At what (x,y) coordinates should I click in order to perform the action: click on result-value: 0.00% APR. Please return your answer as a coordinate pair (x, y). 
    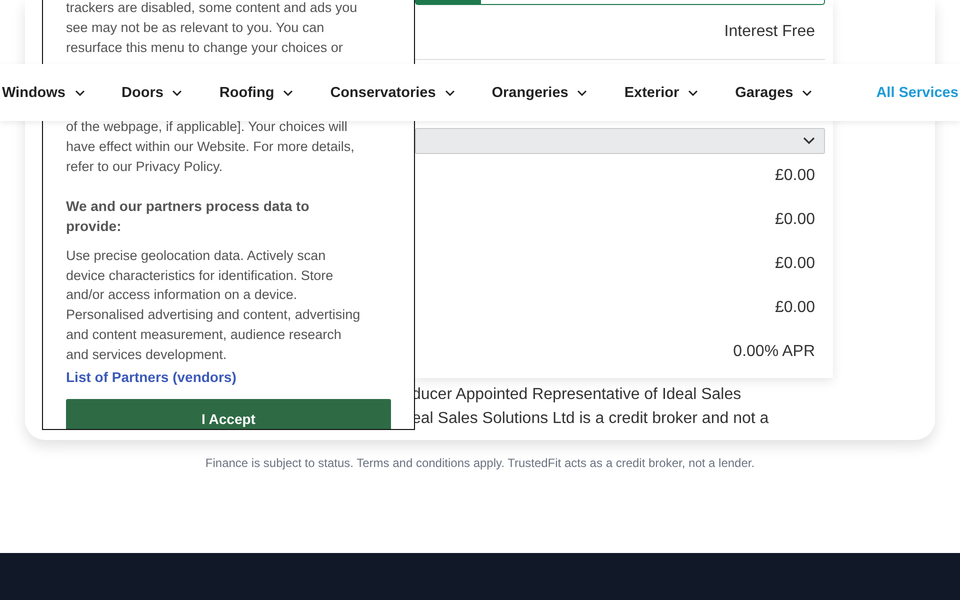
    Looking at the image, I should click on (774, 352).